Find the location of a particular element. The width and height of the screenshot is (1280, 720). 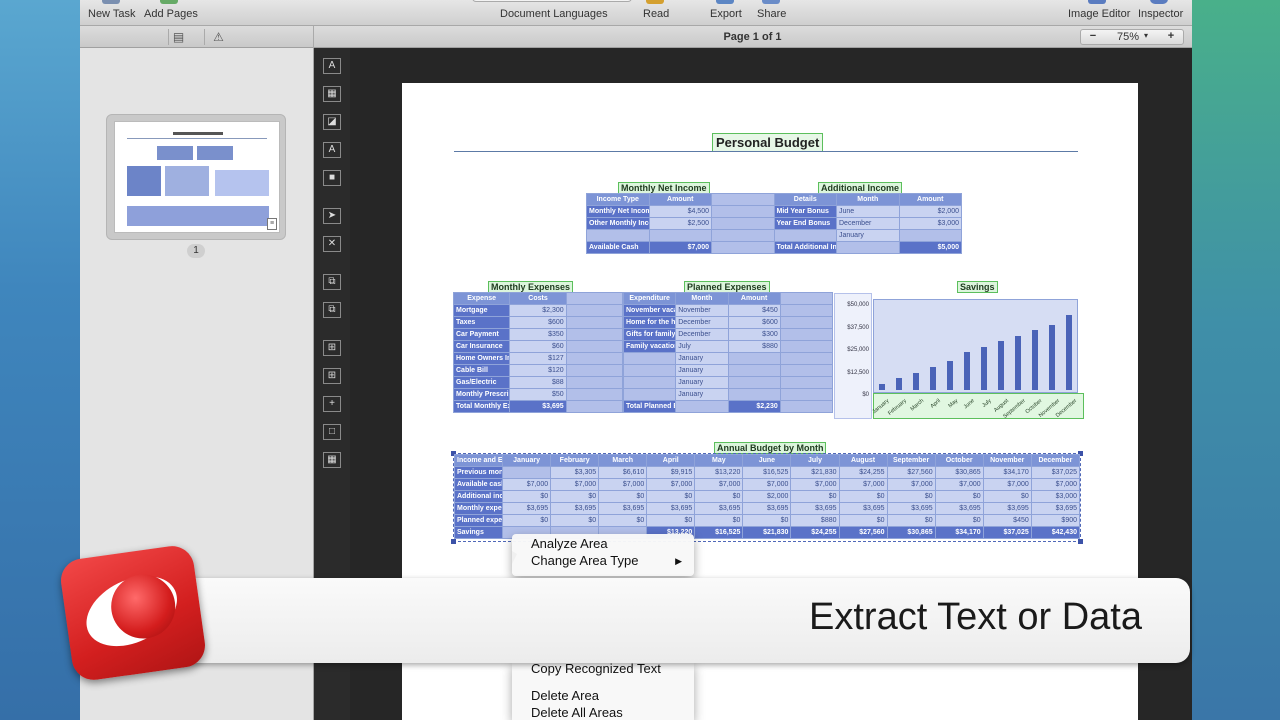

inspector-button: Inspector is located at coordinates (1160, 14).